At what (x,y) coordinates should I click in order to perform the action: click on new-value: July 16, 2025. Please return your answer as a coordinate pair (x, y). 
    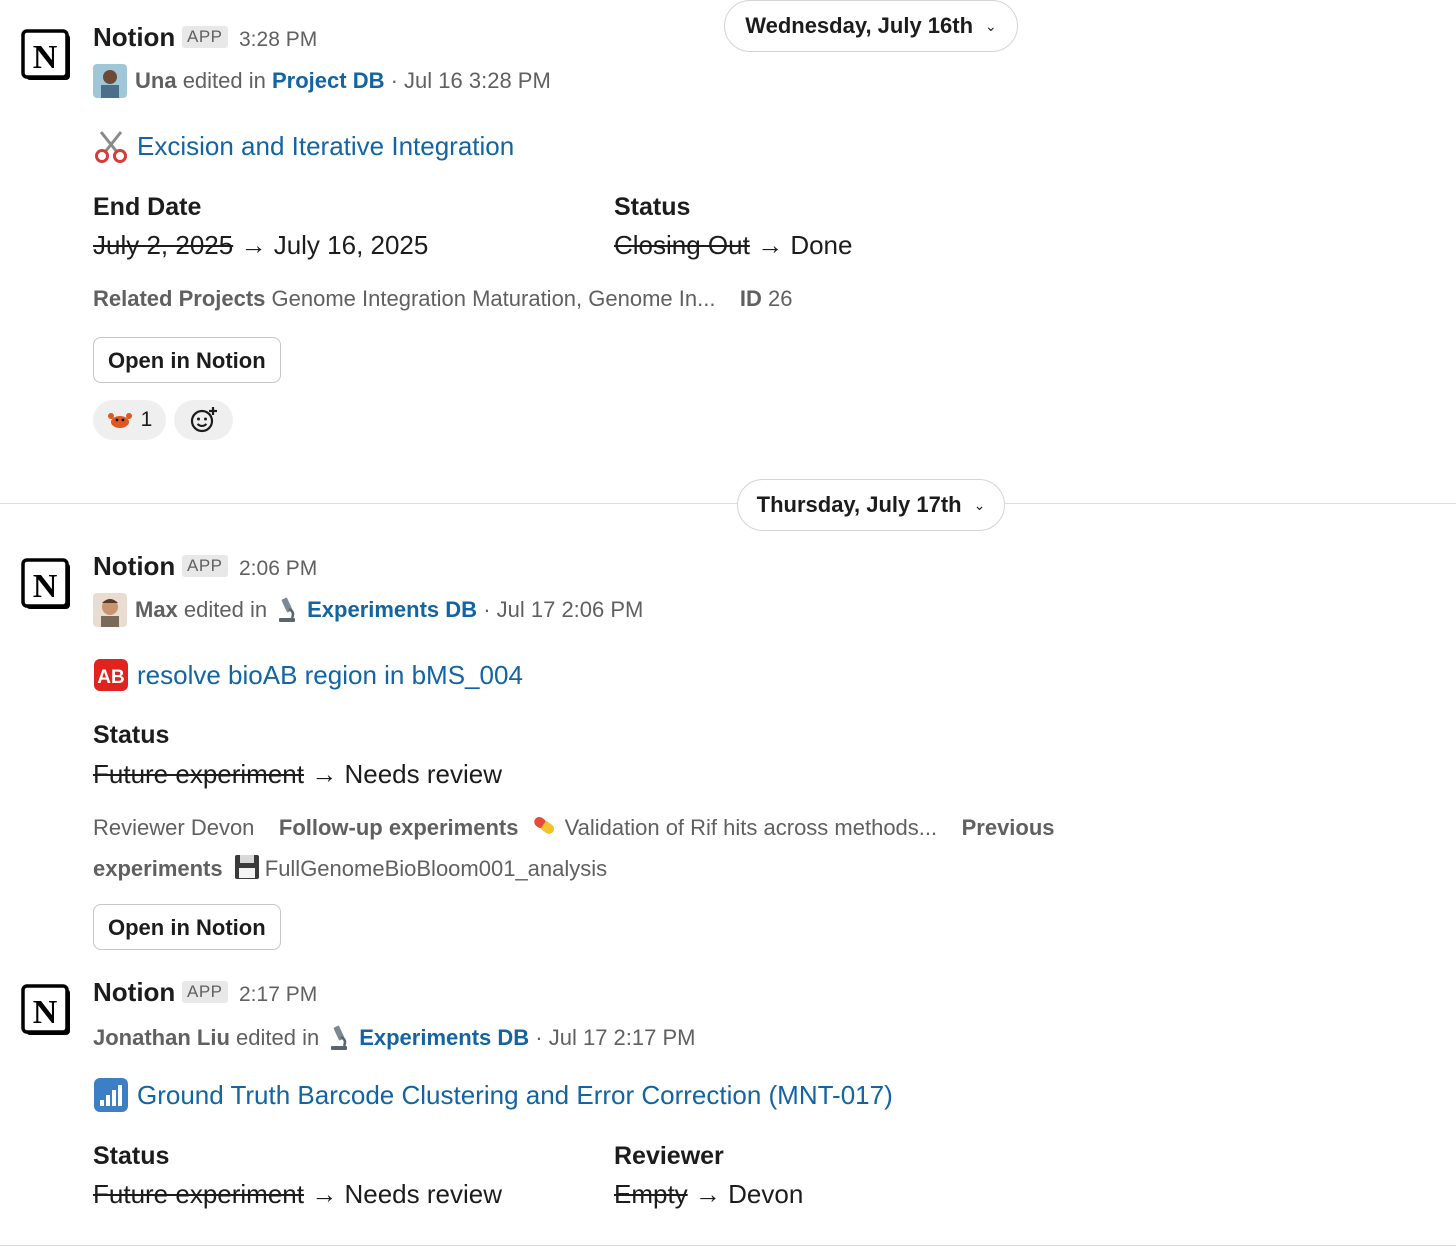
    Looking at the image, I should click on (351, 245).